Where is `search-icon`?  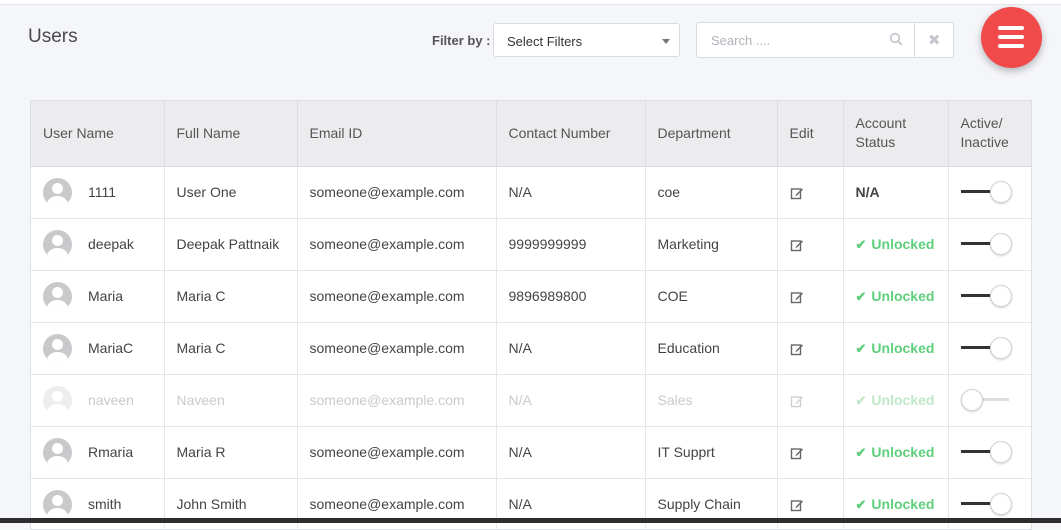 search-icon is located at coordinates (896, 39).